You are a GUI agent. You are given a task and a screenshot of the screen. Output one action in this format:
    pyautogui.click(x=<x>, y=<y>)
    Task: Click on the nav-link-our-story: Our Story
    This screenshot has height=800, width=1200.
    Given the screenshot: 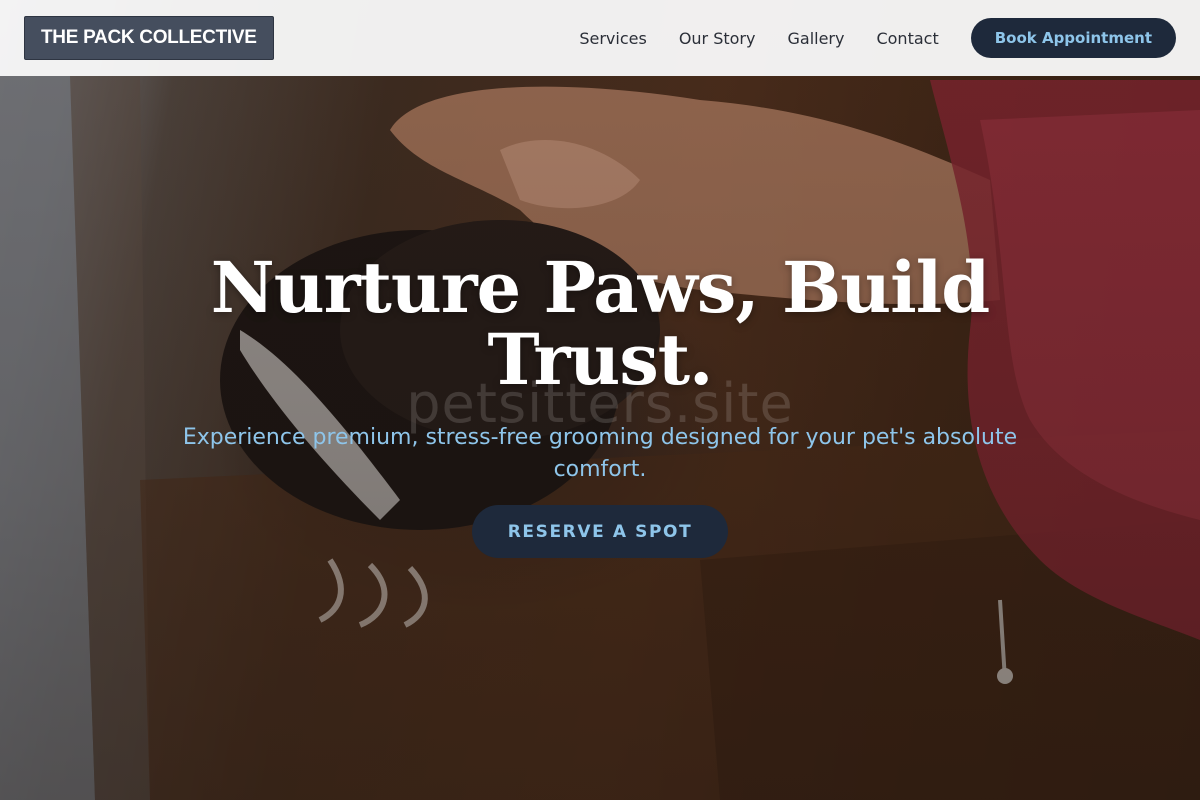 What is the action you would take?
    pyautogui.click(x=717, y=38)
    